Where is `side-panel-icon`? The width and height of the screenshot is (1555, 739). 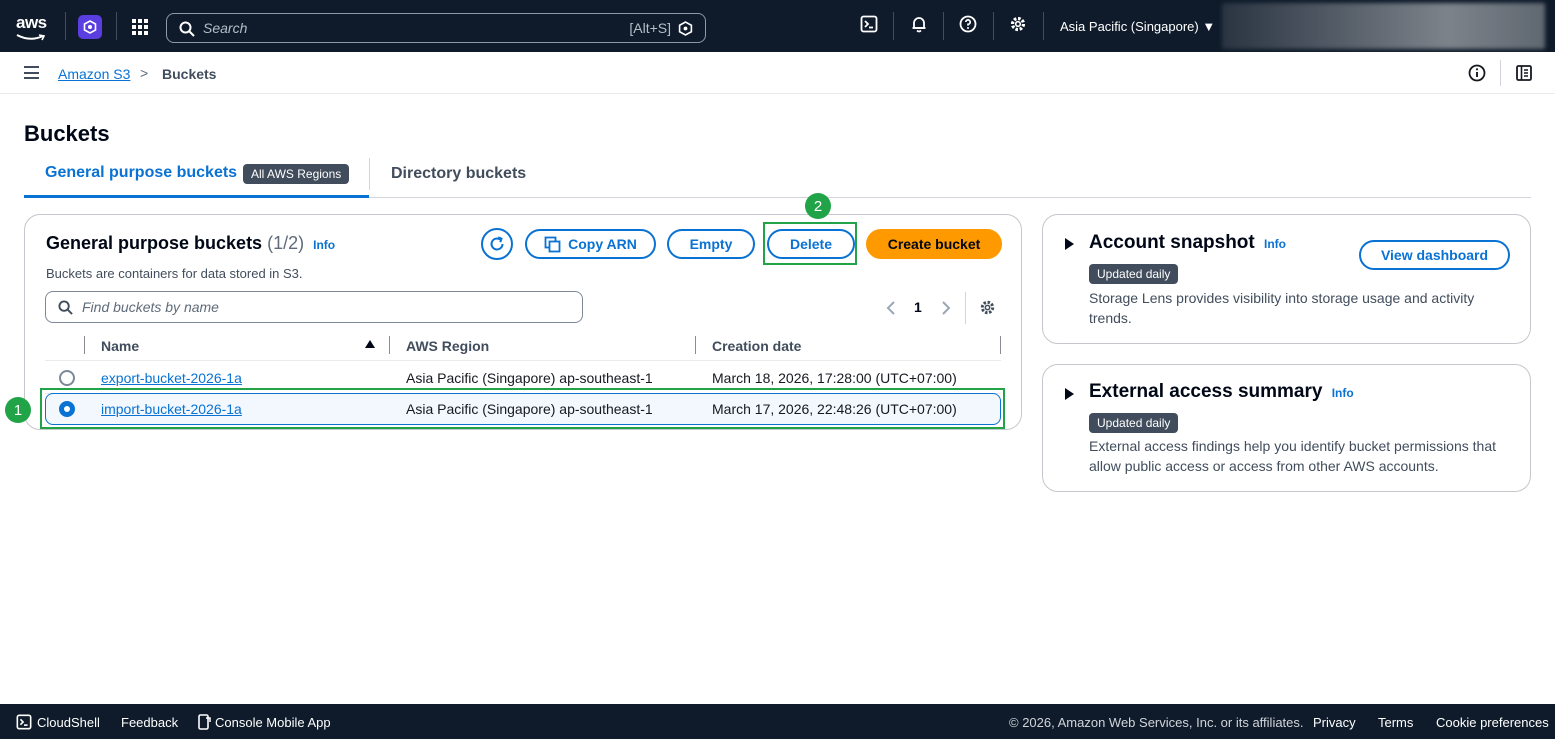 side-panel-icon is located at coordinates (1524, 73).